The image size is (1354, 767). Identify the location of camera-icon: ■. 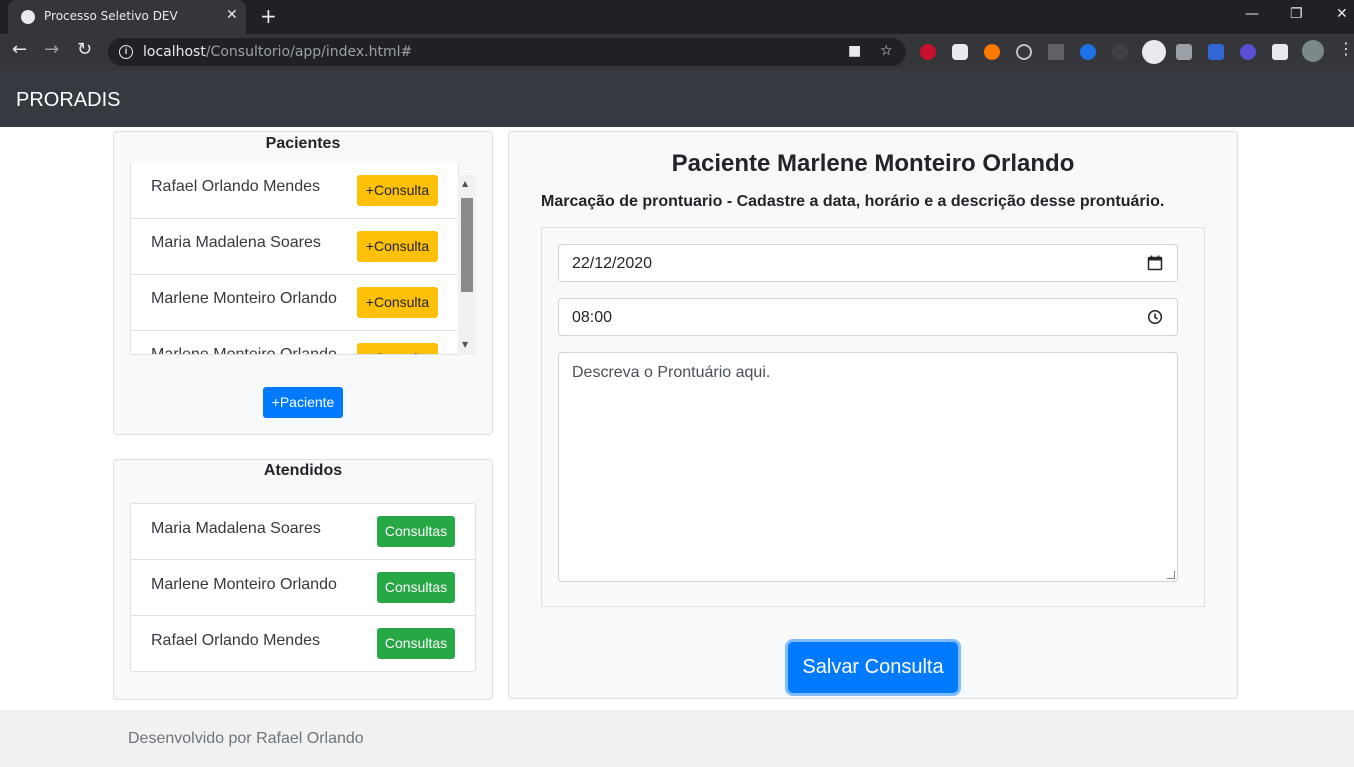
(854, 51).